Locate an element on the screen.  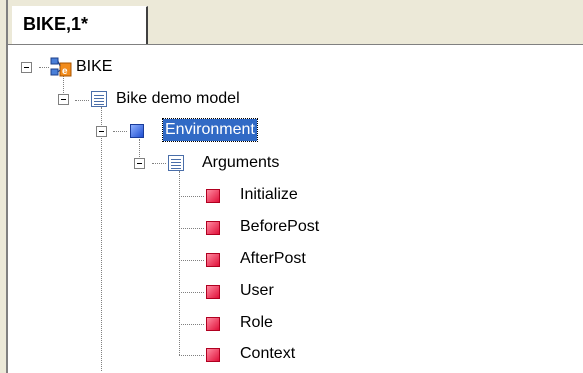
tree-node-label: Arguments is located at coordinates (241, 162).